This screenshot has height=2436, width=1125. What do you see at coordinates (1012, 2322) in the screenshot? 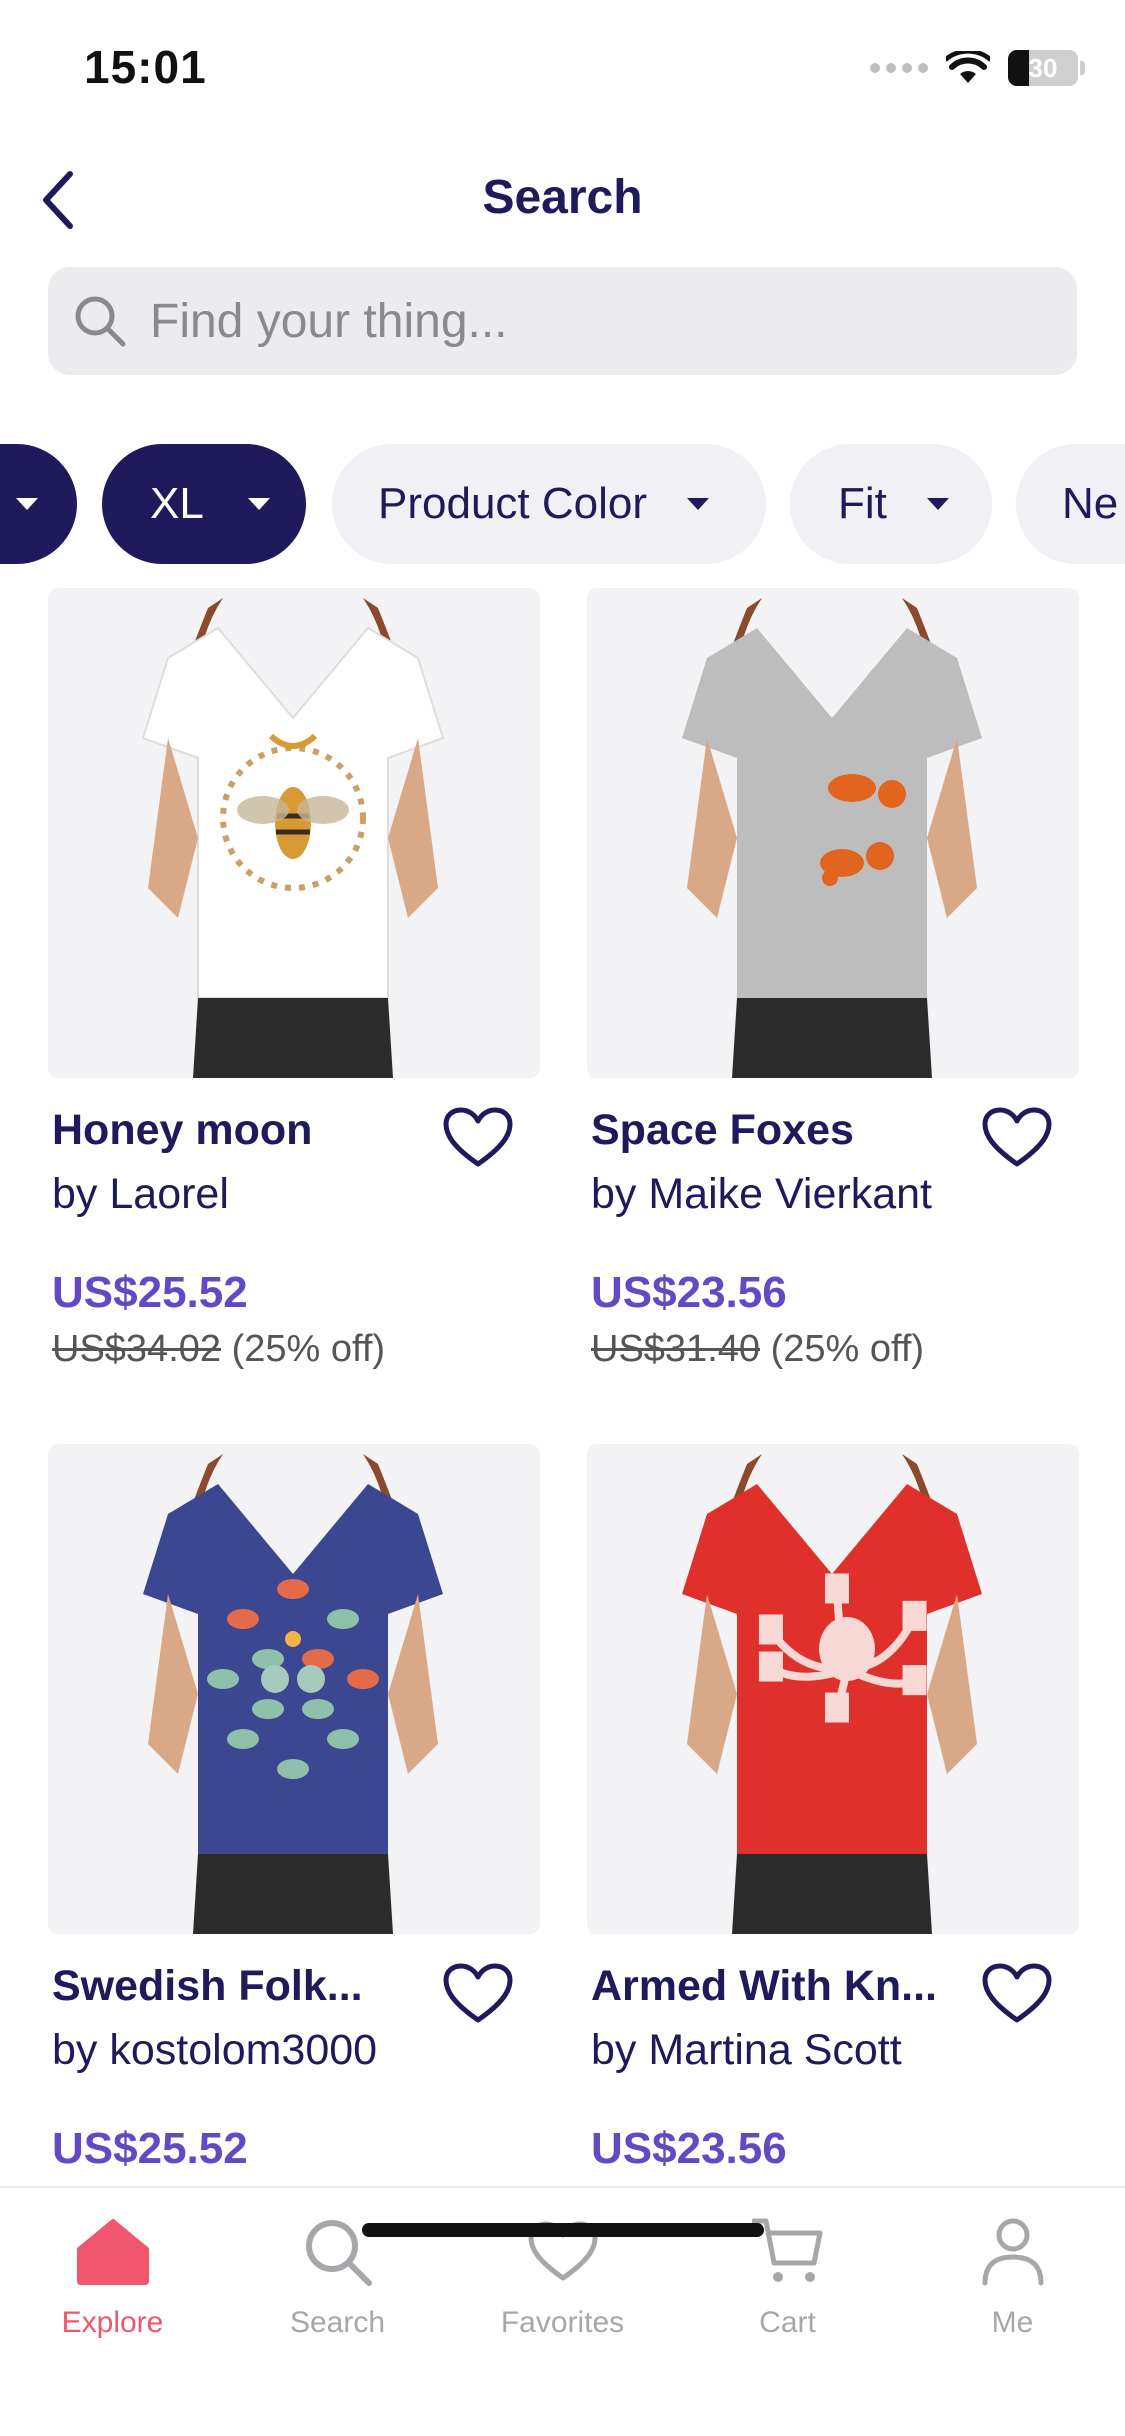
I see `tab-label: Me` at bounding box center [1012, 2322].